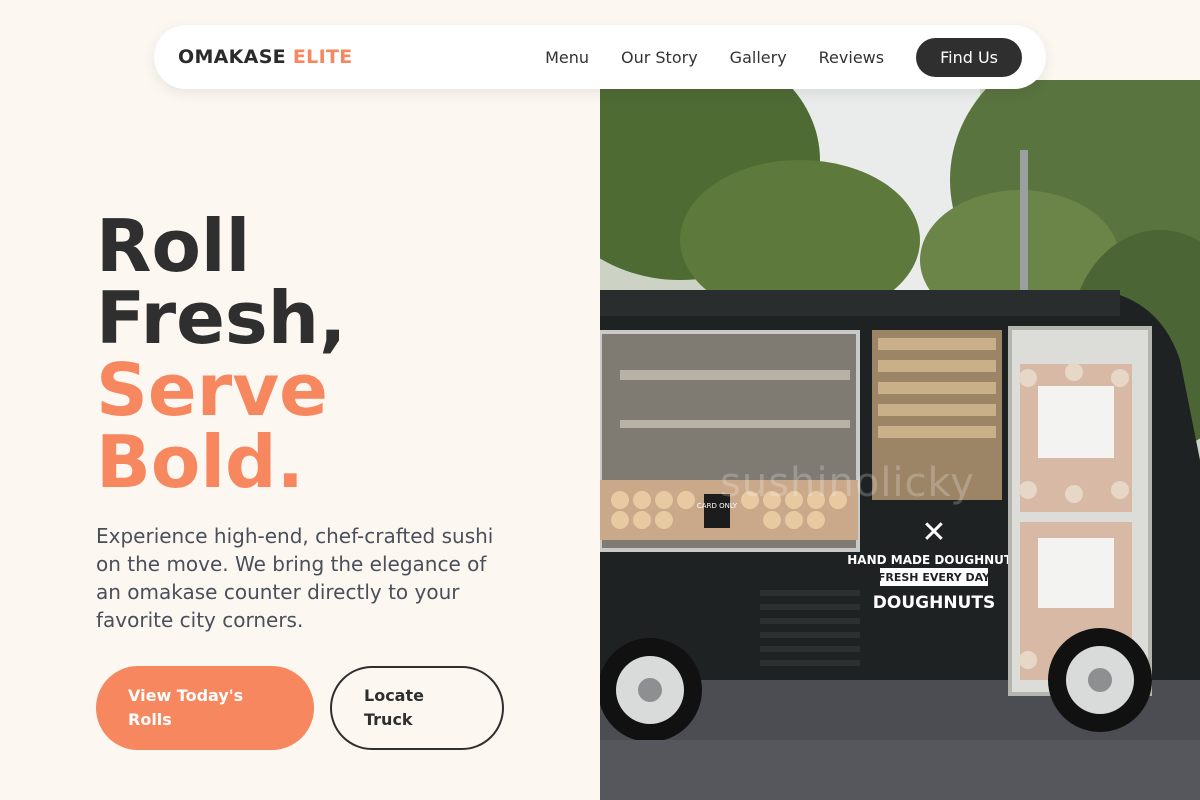 The height and width of the screenshot is (800, 1200). Describe the element at coordinates (322, 57) in the screenshot. I see `brand-accent: ELITE` at that location.